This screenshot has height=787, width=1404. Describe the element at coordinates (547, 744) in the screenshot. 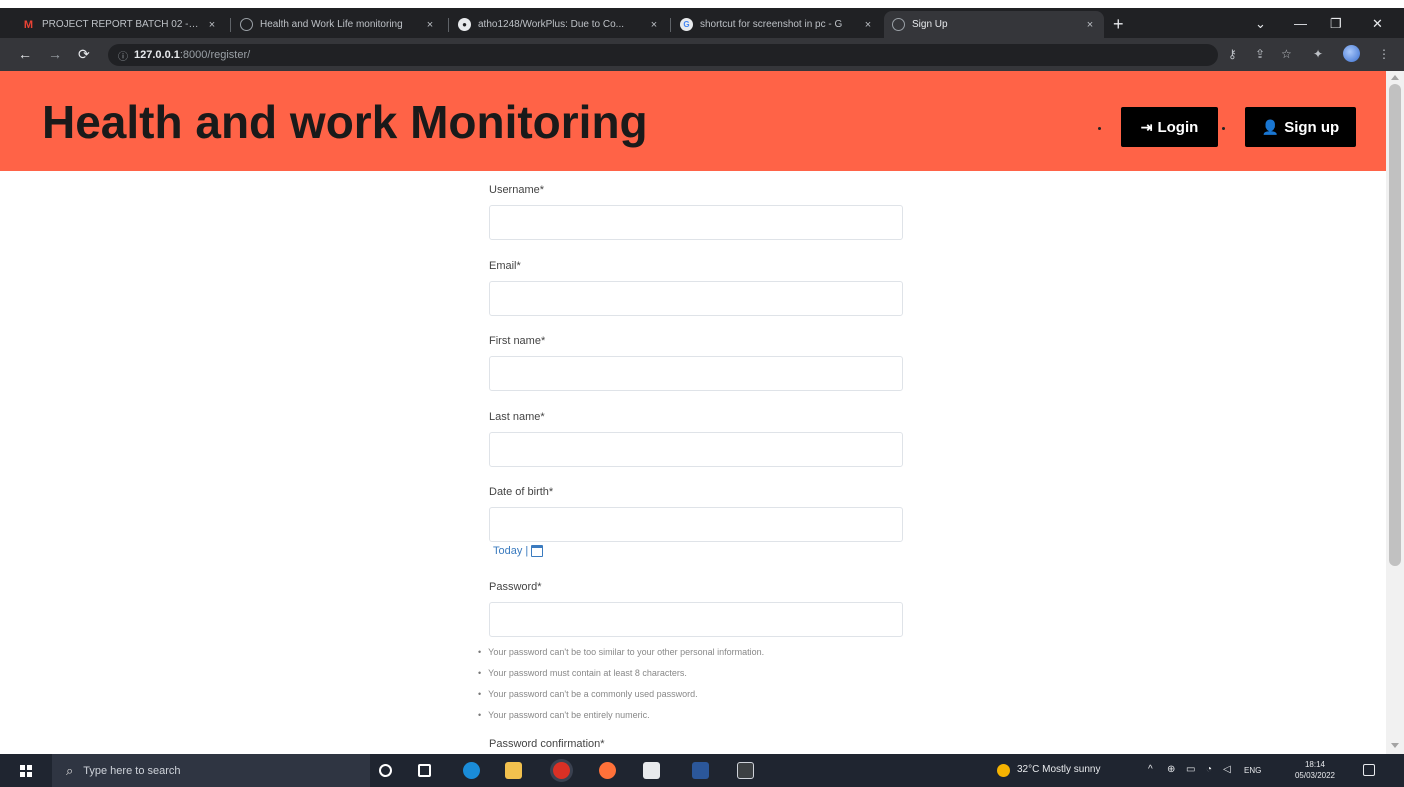

I see `password-confirmation-label: Password confirmation*` at that location.